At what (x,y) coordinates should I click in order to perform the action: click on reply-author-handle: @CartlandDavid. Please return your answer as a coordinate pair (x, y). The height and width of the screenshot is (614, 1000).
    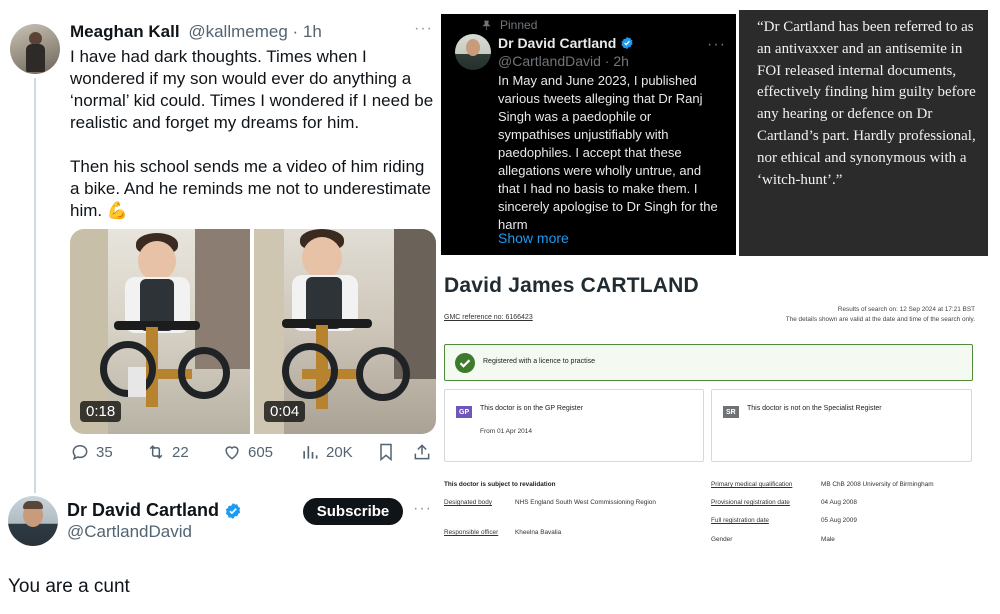
    Looking at the image, I should click on (129, 532).